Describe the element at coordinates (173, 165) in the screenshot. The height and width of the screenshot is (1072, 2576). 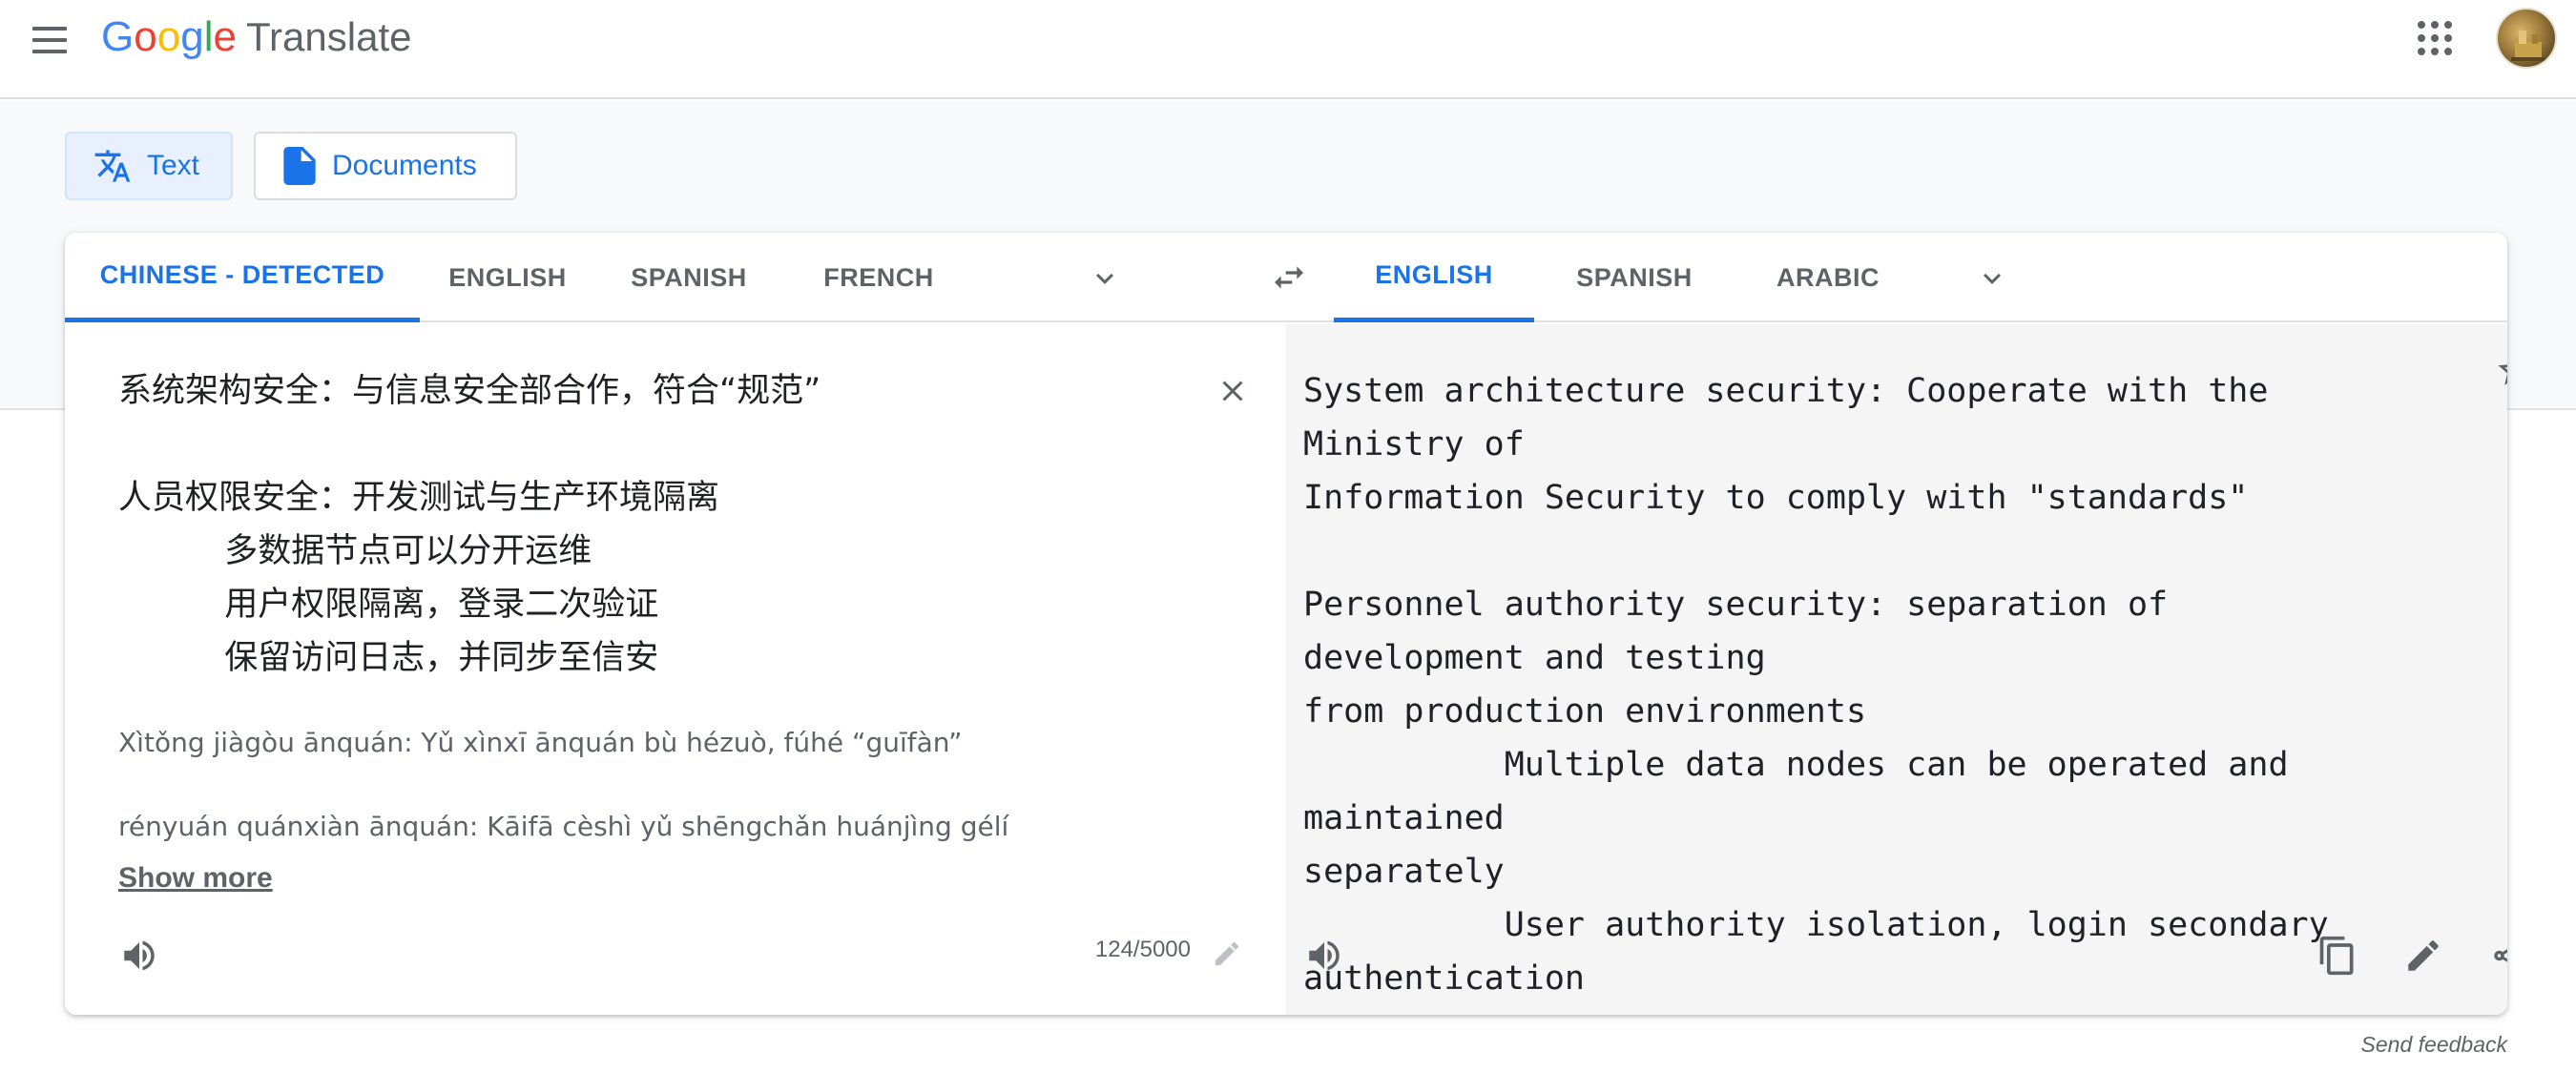
I see `text-mode-label: Text` at that location.